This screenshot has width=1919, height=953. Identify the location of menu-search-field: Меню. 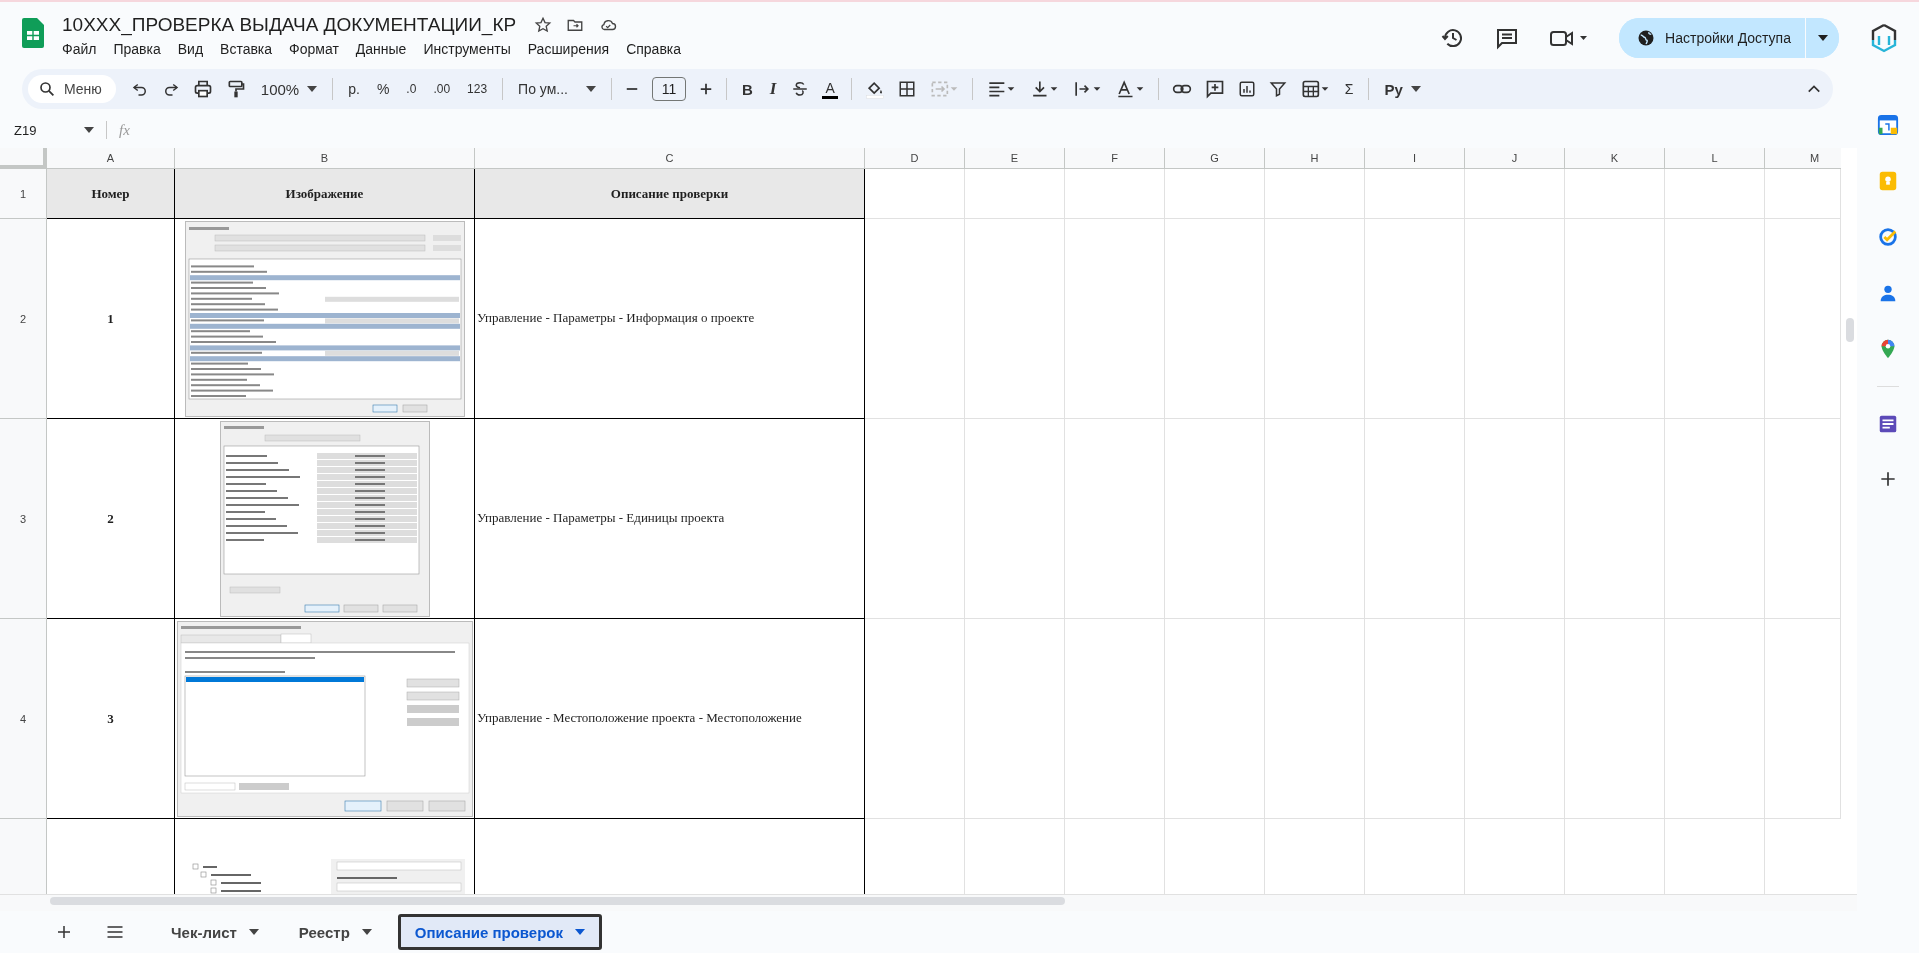
(72, 89).